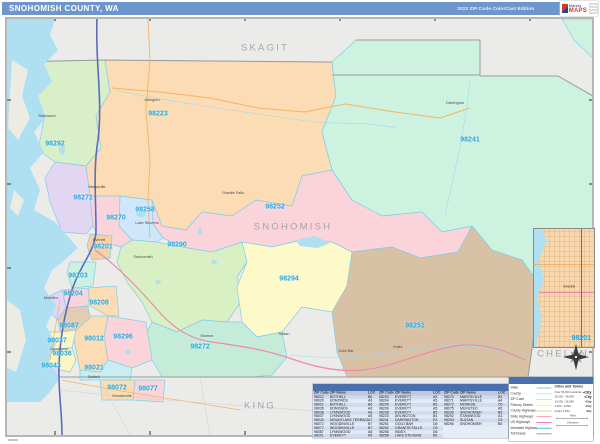 The image size is (600, 444). I want to click on inset-us-highway, so click(566, 292).